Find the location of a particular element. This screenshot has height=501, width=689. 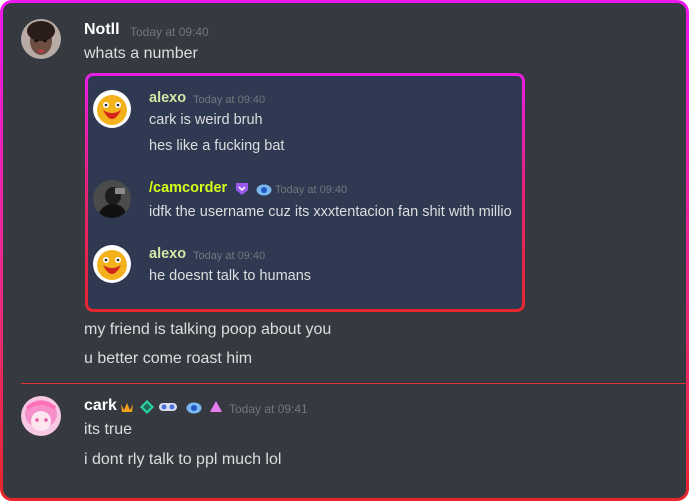

alexo-message-line: cark is weird bruh is located at coordinates (206, 120).